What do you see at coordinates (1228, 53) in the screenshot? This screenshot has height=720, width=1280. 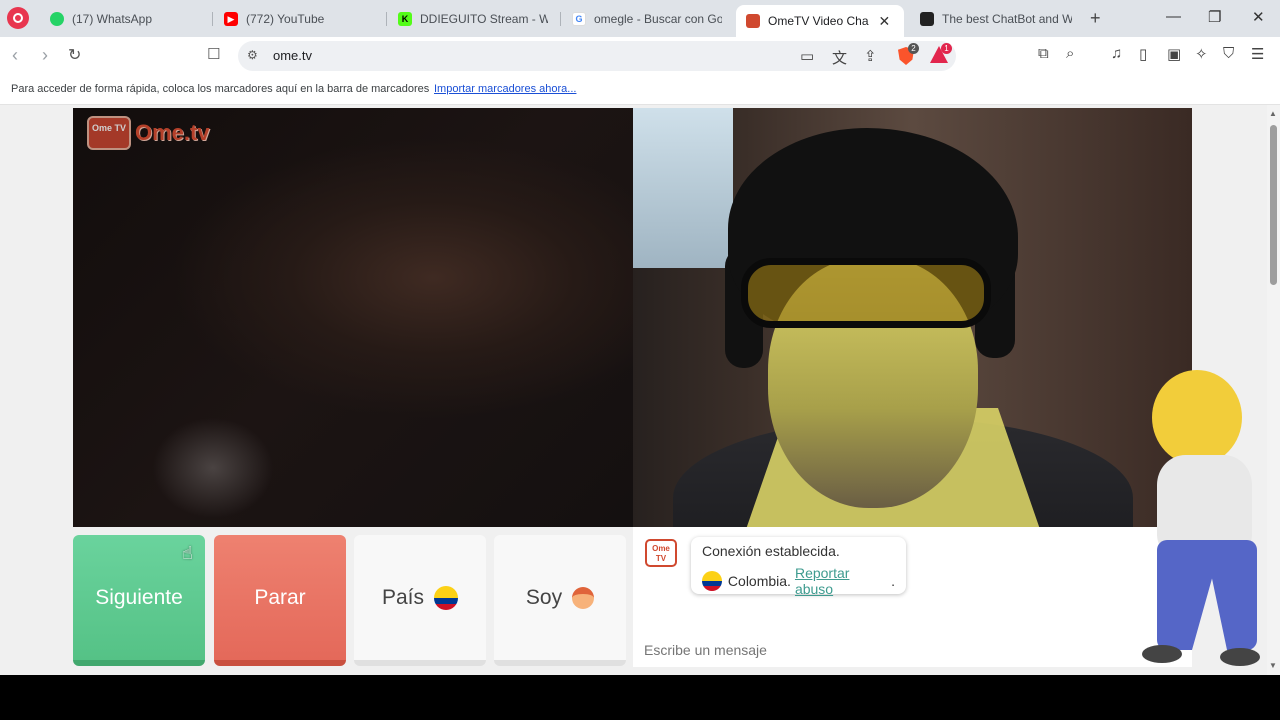 I see `vpn-icon: ⛉` at bounding box center [1228, 53].